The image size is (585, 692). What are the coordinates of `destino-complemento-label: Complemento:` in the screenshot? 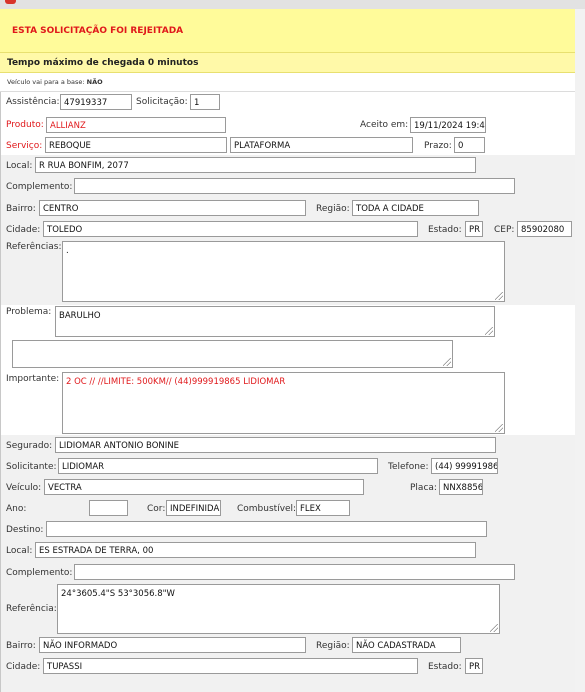 It's located at (39, 573).